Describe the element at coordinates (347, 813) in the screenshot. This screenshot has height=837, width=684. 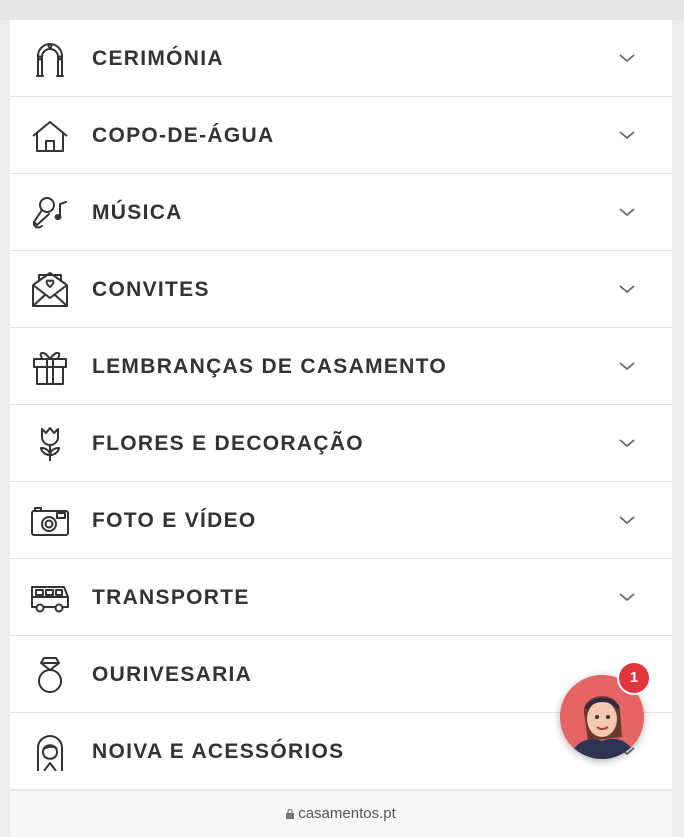
I see `address-domain: casamentos.pt` at that location.